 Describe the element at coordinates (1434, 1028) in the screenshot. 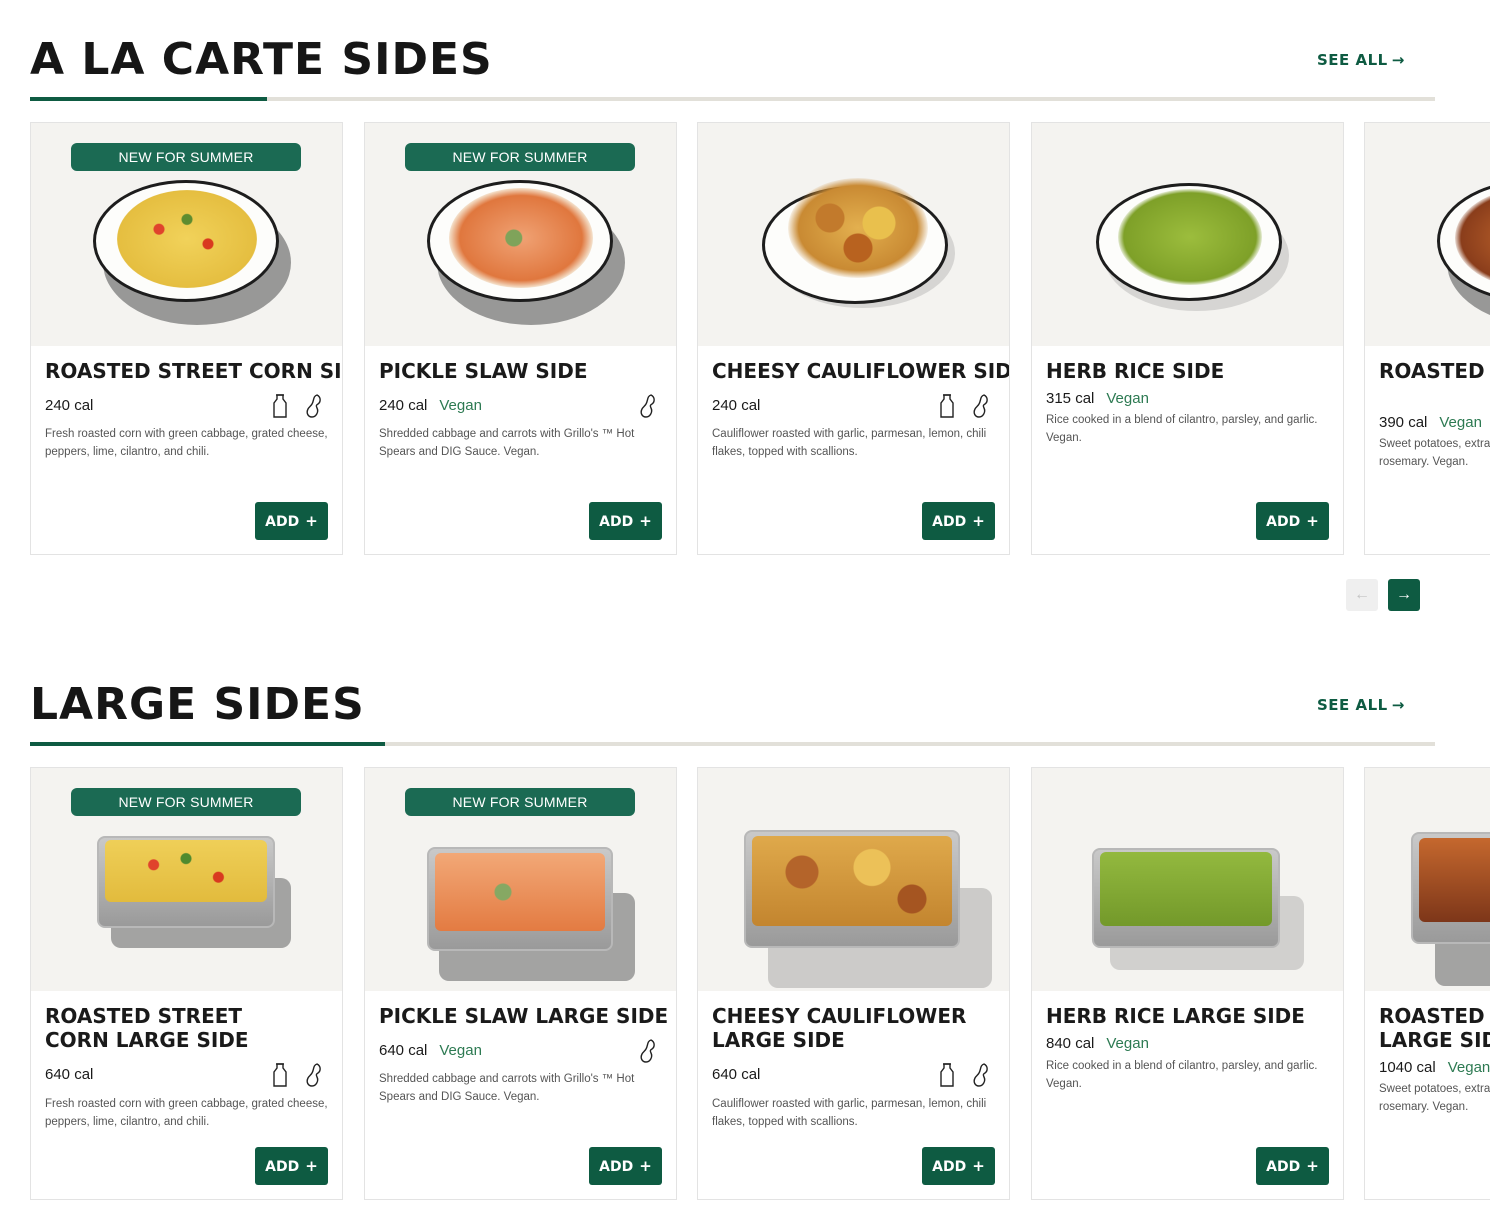

I see `product-name: ROASTED SW LARGE SIDE` at that location.